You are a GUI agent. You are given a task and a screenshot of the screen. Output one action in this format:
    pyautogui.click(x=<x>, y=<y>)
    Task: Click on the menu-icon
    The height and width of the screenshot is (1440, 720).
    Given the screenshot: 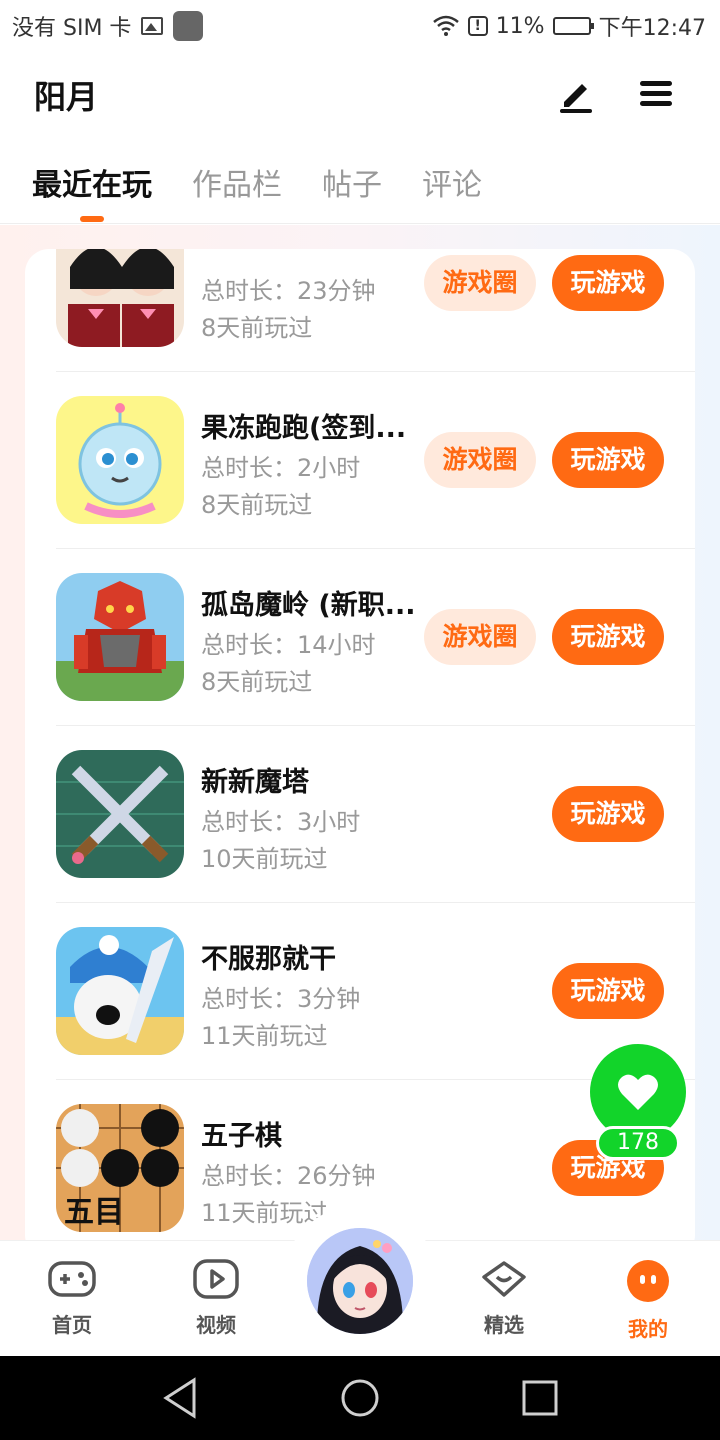 What is the action you would take?
    pyautogui.click(x=656, y=94)
    